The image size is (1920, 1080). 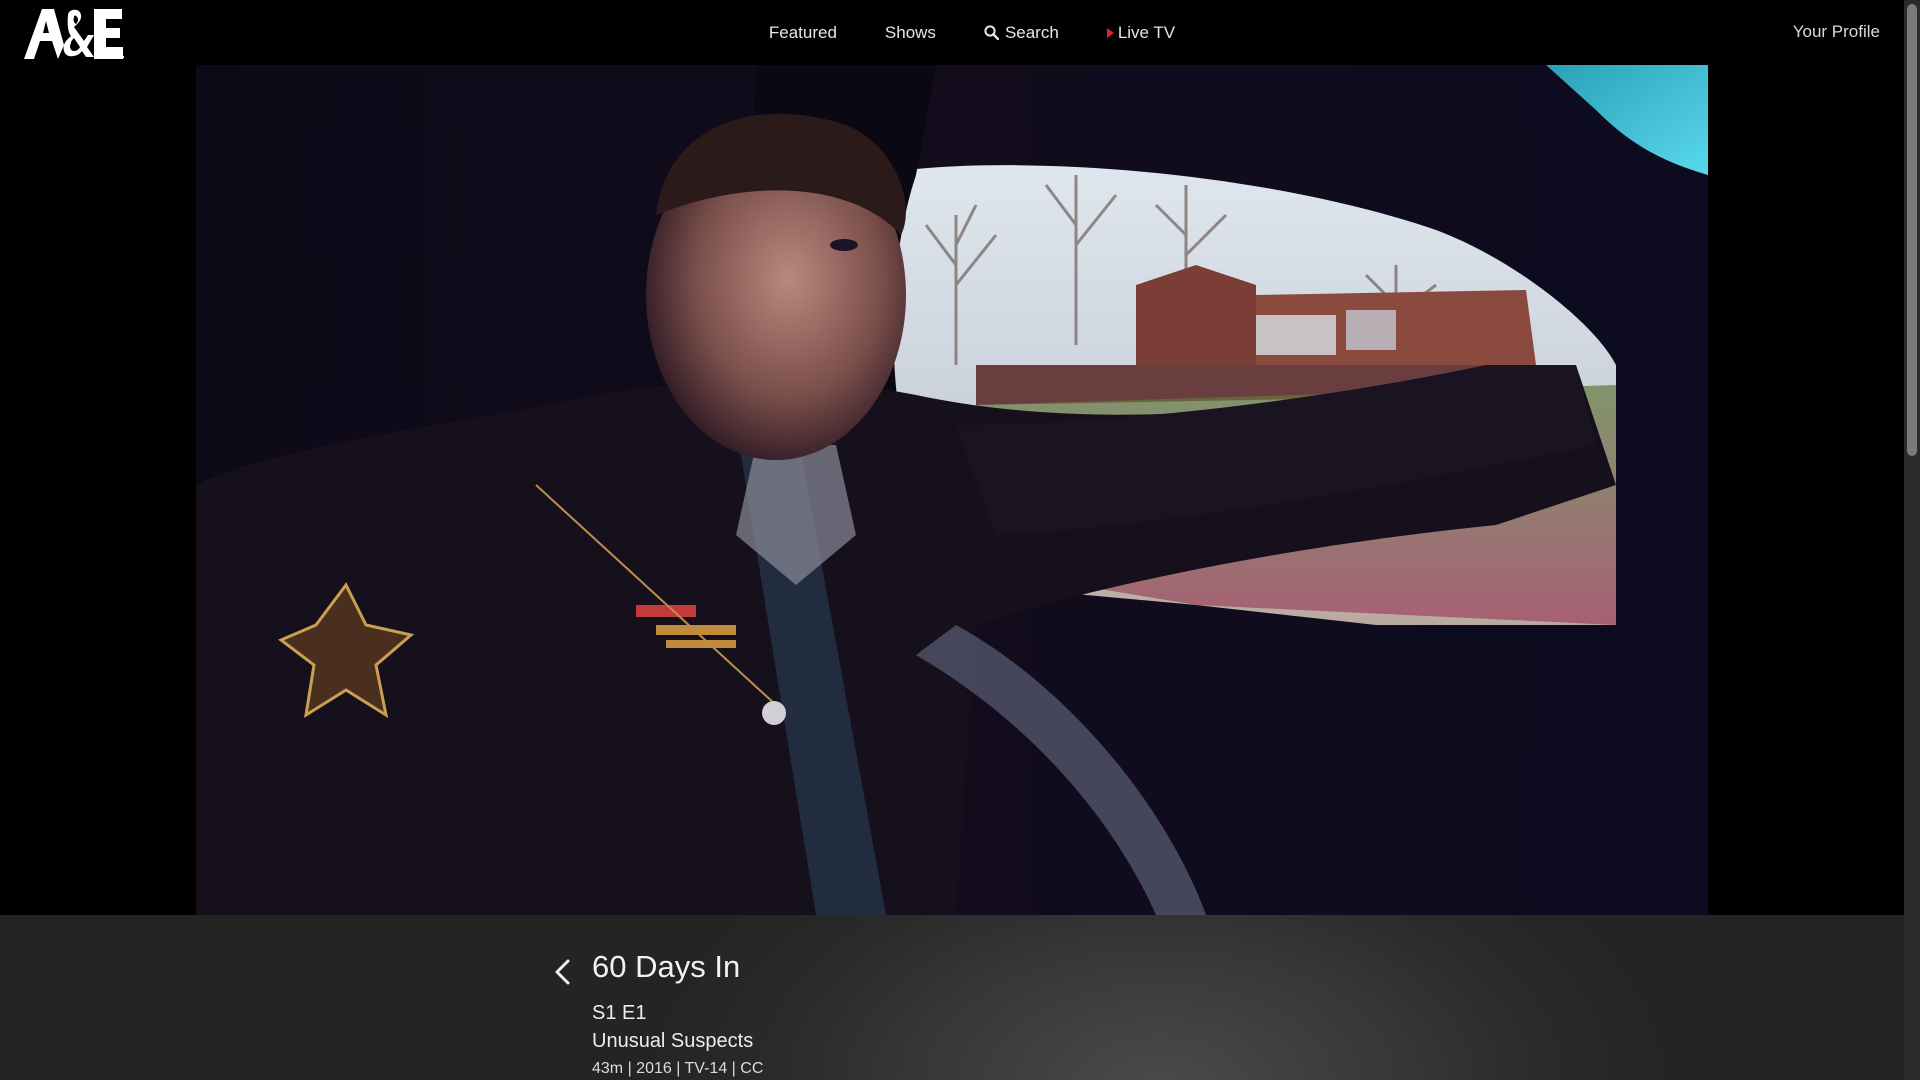 I want to click on main-nav: Featured Shows Search Live TV, so click(x=952, y=32).